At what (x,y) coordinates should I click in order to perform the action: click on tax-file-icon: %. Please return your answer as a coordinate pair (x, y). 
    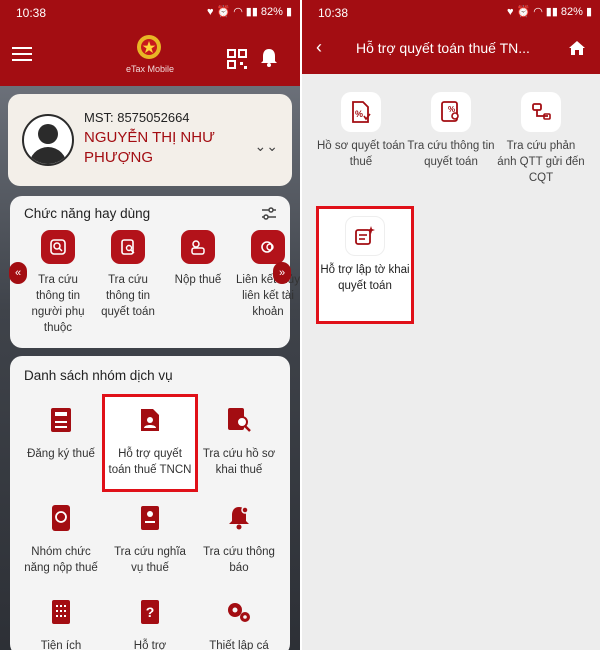
    Looking at the image, I should click on (361, 112).